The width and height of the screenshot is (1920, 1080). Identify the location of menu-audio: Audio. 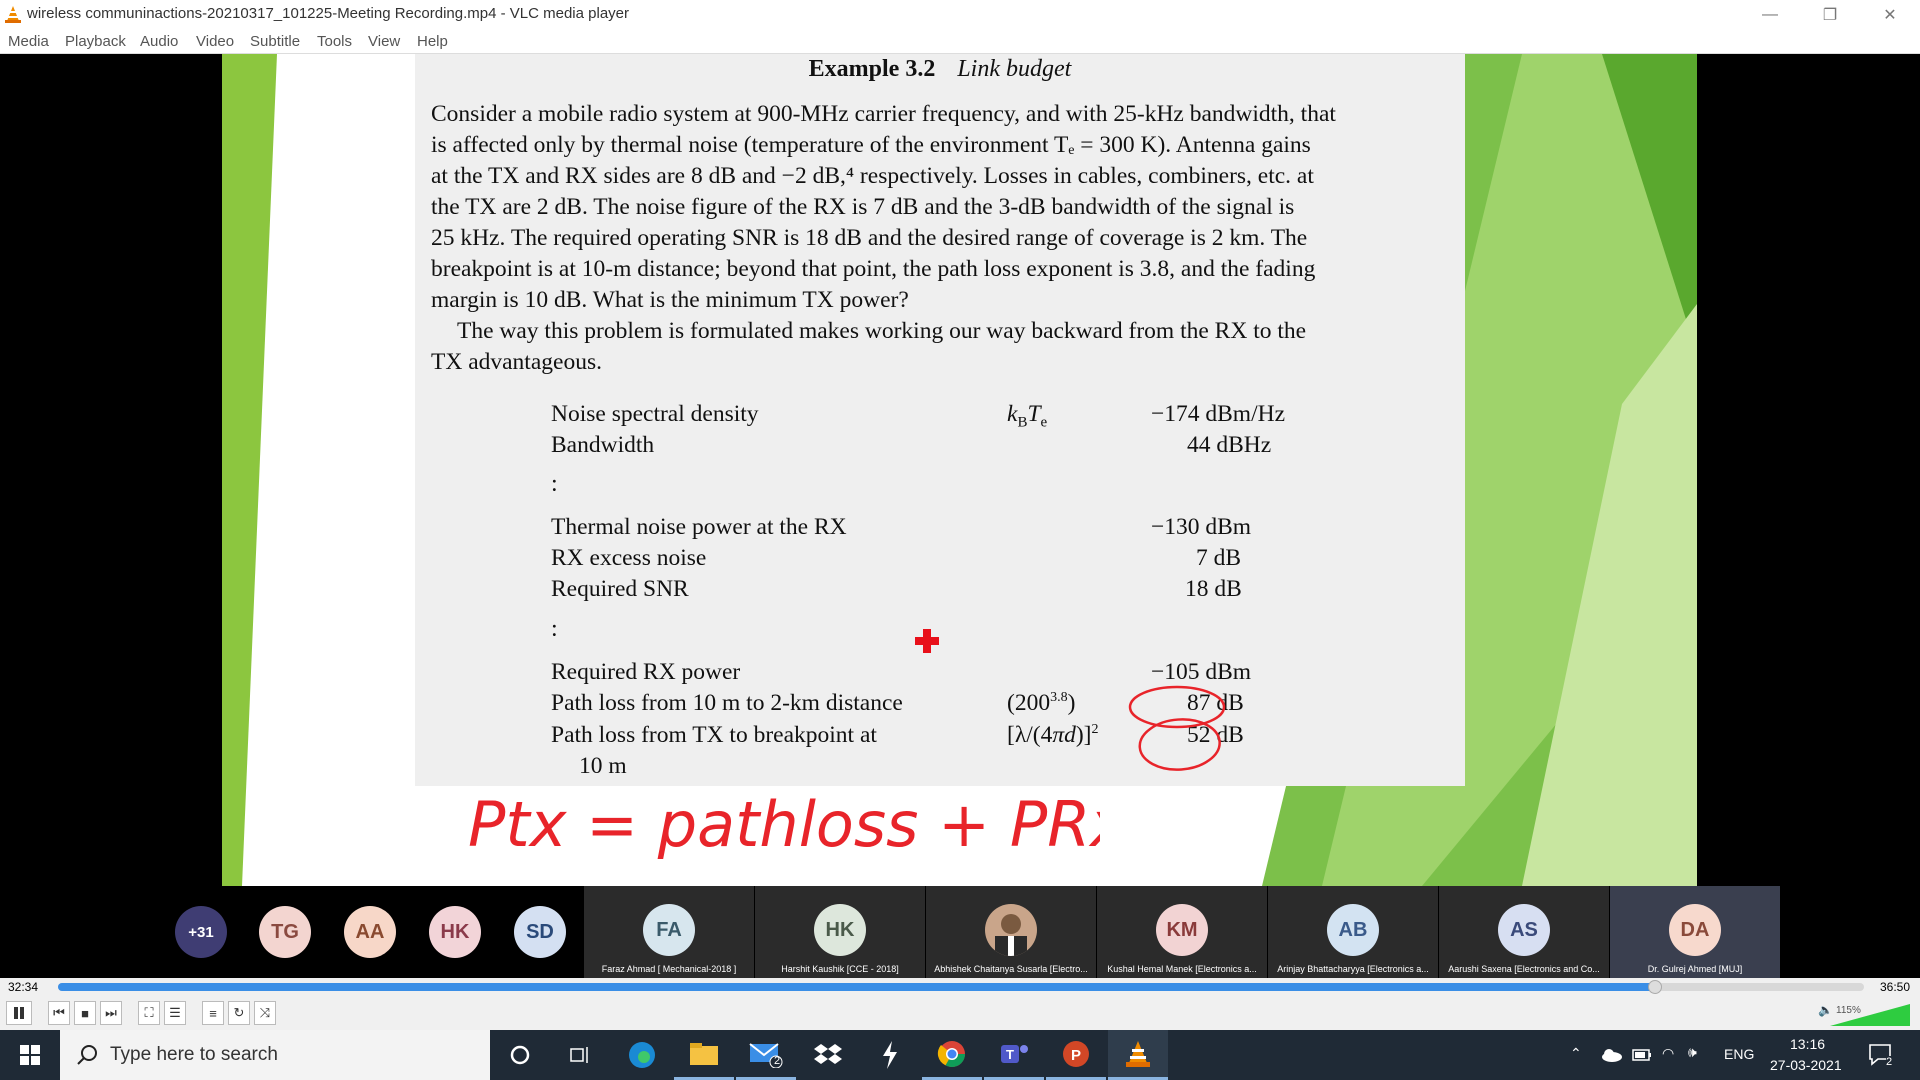
(159, 41).